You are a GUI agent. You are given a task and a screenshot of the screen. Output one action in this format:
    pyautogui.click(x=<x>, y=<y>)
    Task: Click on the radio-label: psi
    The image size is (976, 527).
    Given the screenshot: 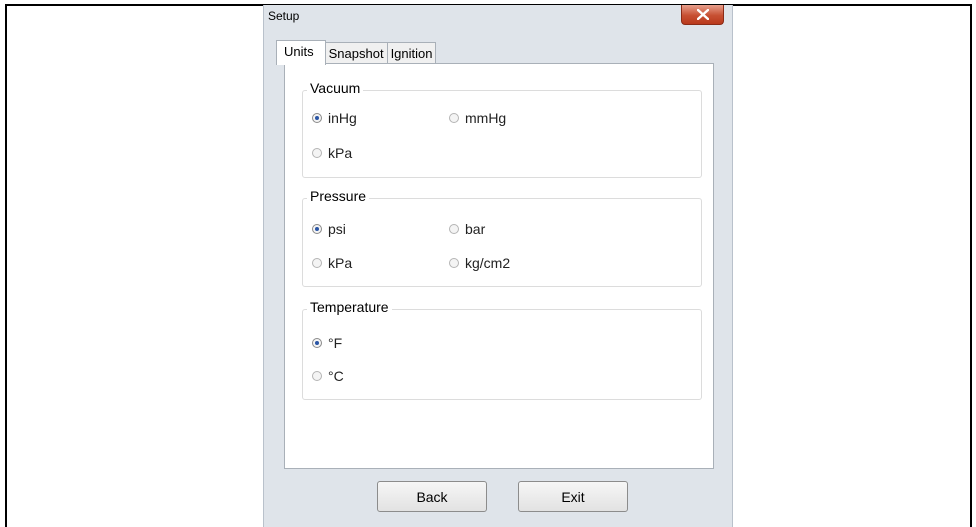 What is the action you would take?
    pyautogui.click(x=337, y=229)
    